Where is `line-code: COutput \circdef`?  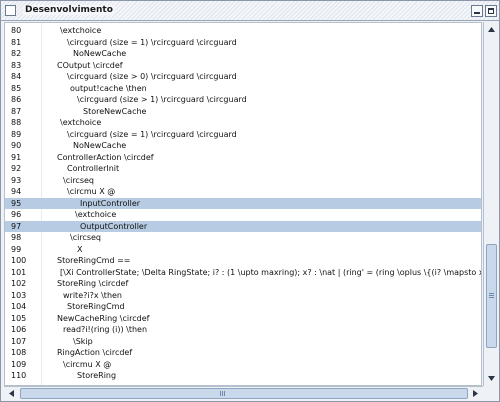
line-code: COutput \circdef is located at coordinates (90, 65).